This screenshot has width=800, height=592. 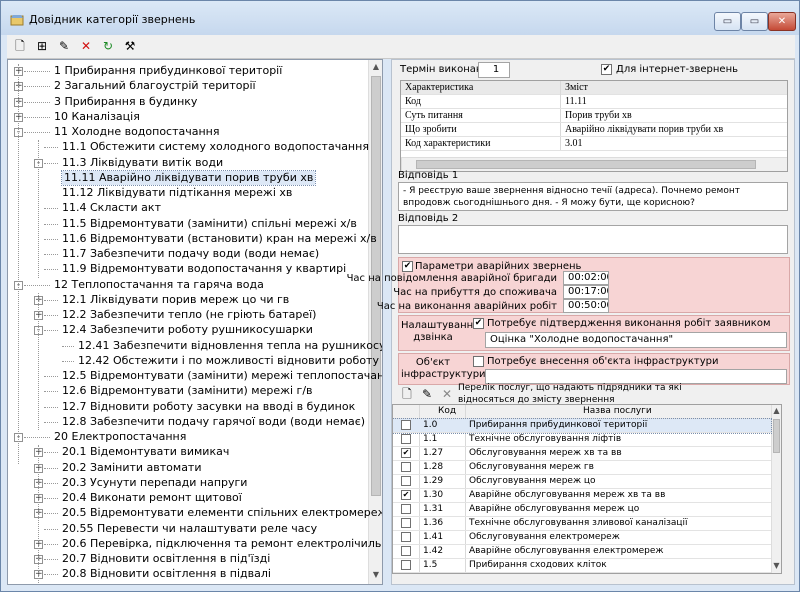 I want to click on tree-node: 20 Електропостачання, so click(x=120, y=437).